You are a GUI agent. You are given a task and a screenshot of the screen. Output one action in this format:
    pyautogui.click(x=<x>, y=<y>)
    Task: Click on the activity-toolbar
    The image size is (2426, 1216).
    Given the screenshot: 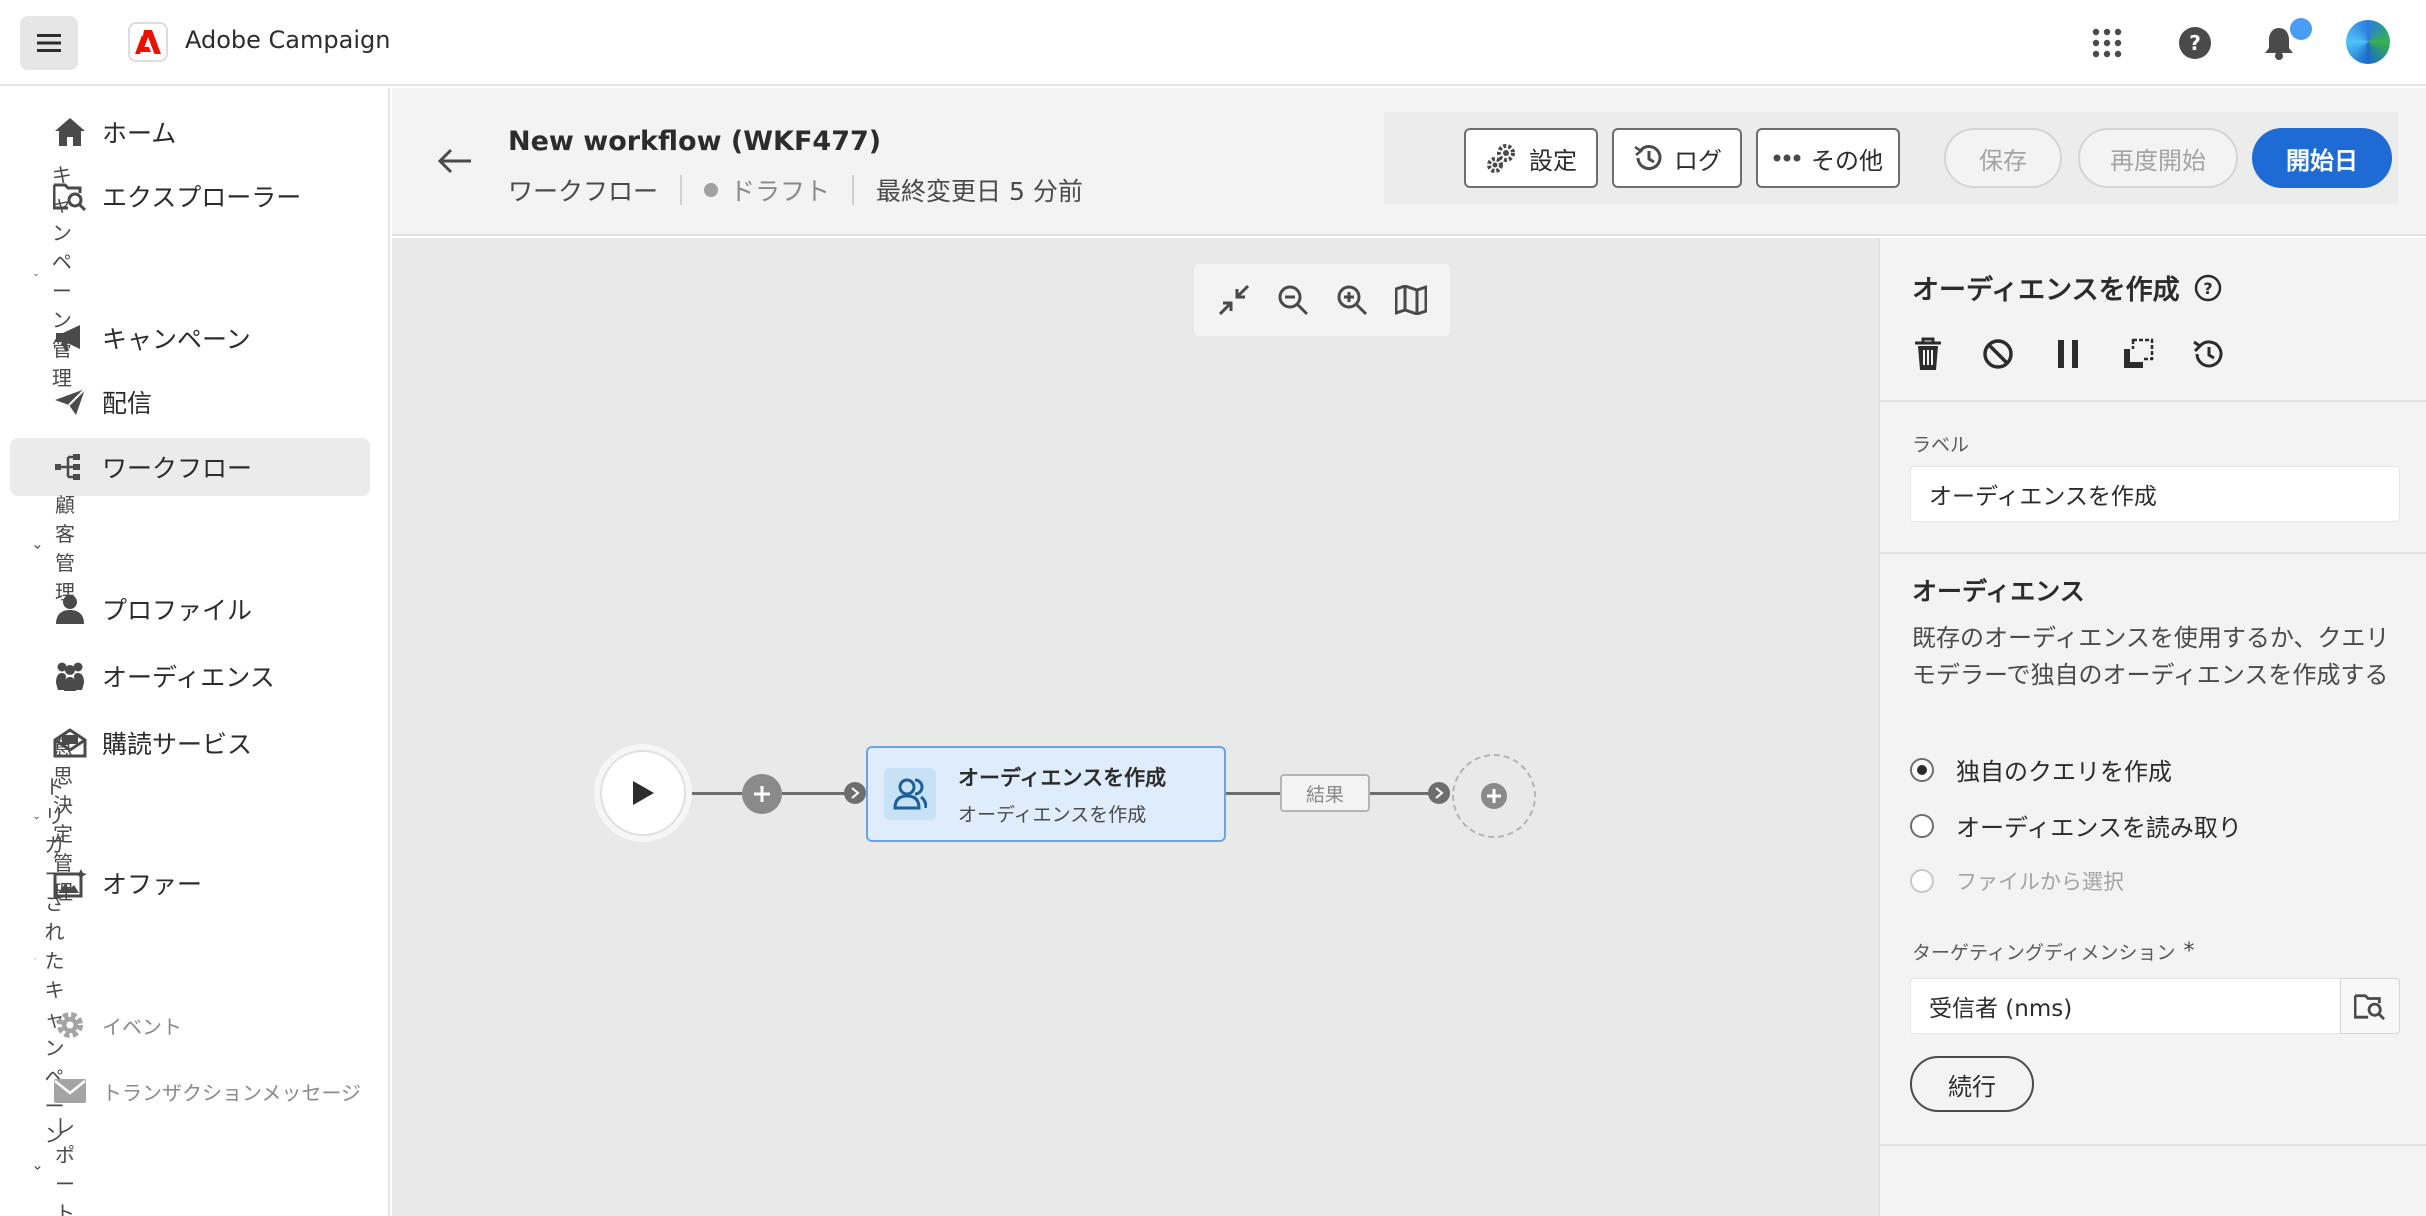 What is the action you would take?
    pyautogui.click(x=2068, y=354)
    